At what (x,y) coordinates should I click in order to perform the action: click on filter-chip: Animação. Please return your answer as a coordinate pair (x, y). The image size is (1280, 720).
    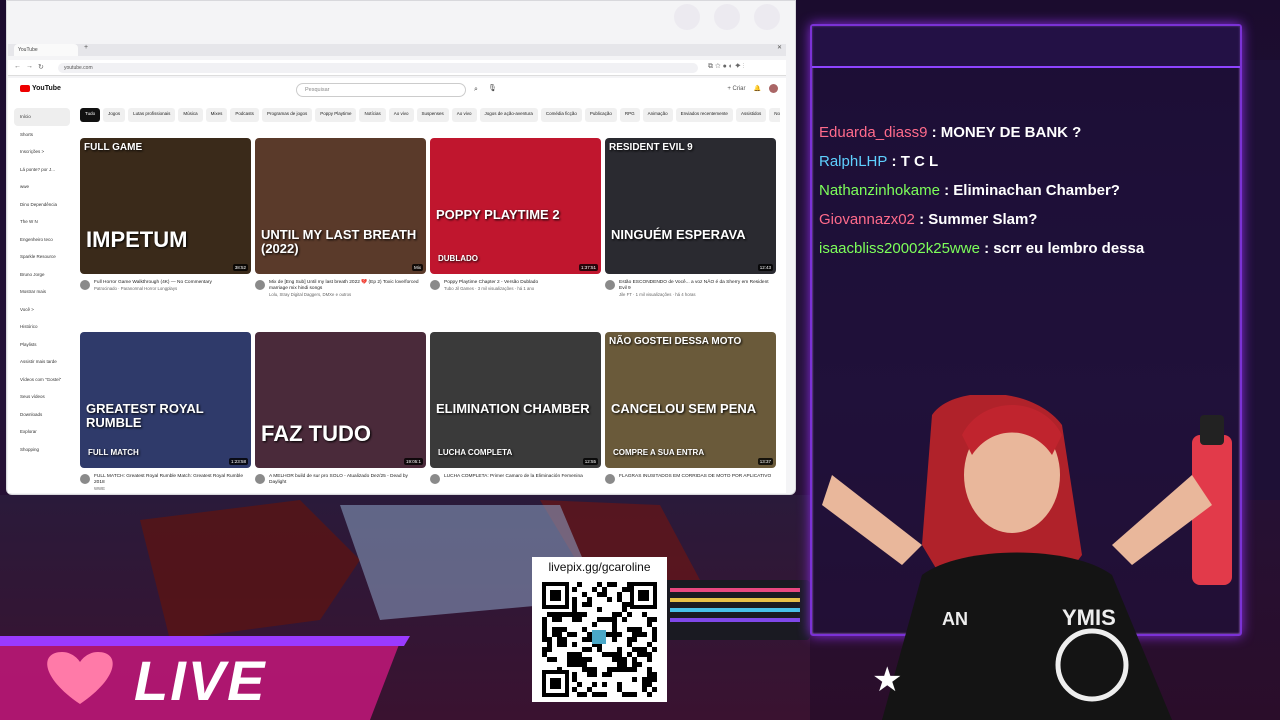
    Looking at the image, I should click on (657, 115).